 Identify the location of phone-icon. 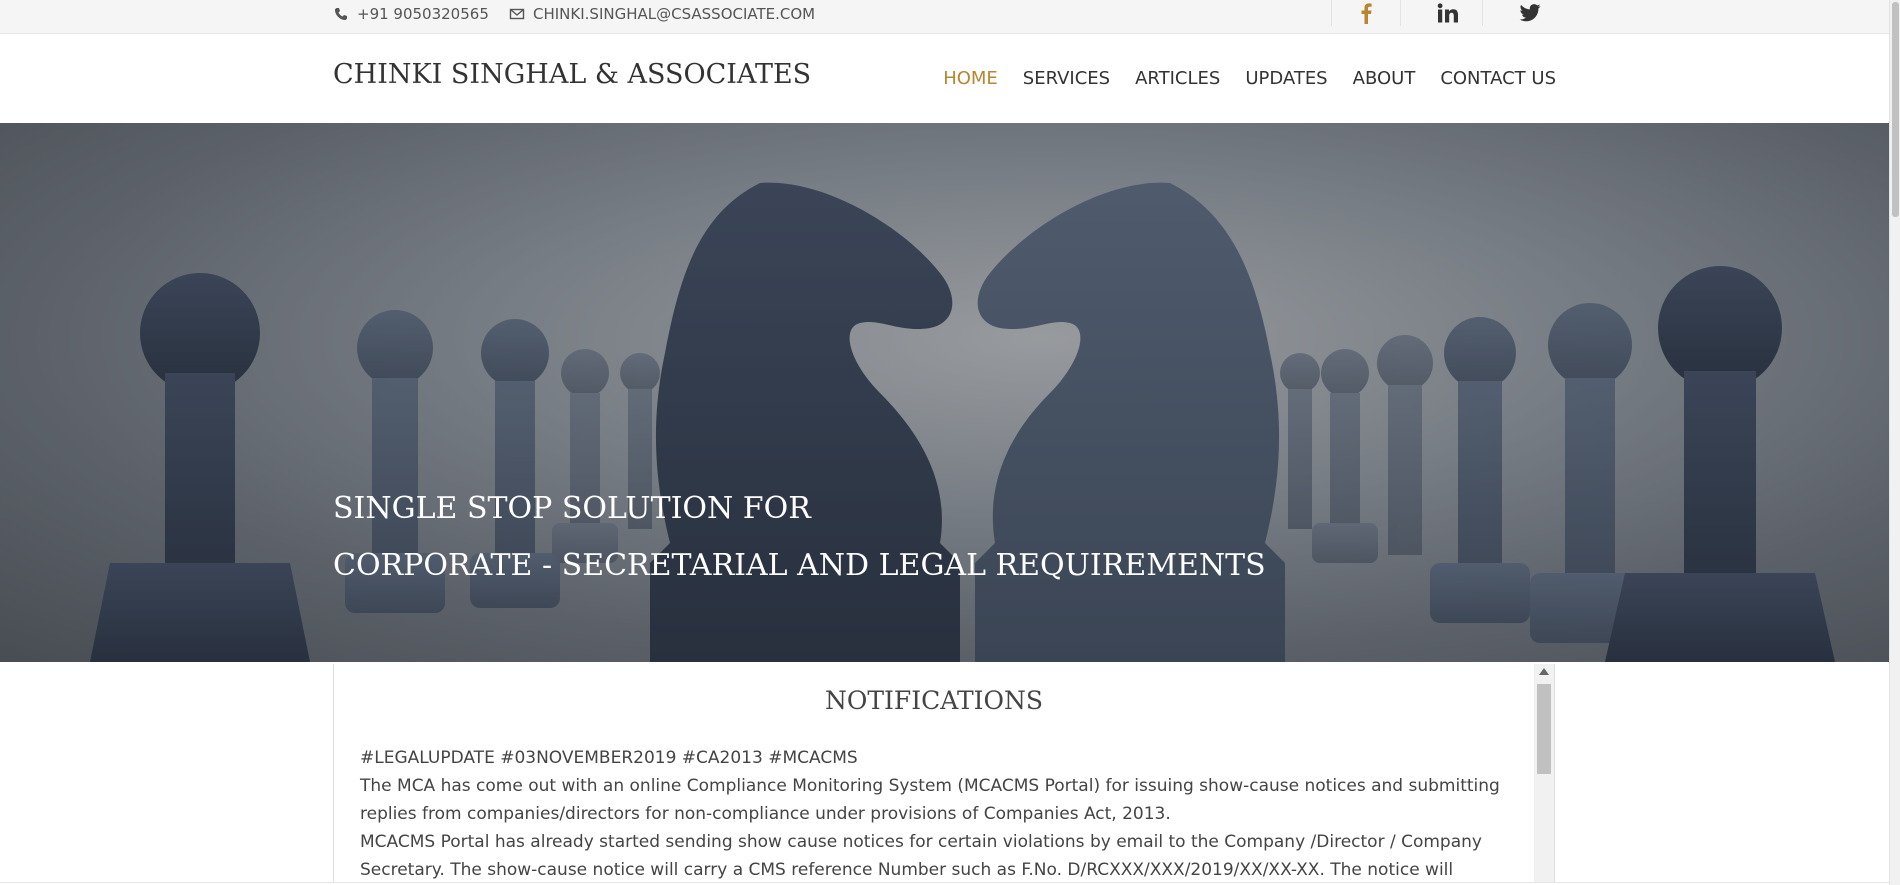
(341, 14).